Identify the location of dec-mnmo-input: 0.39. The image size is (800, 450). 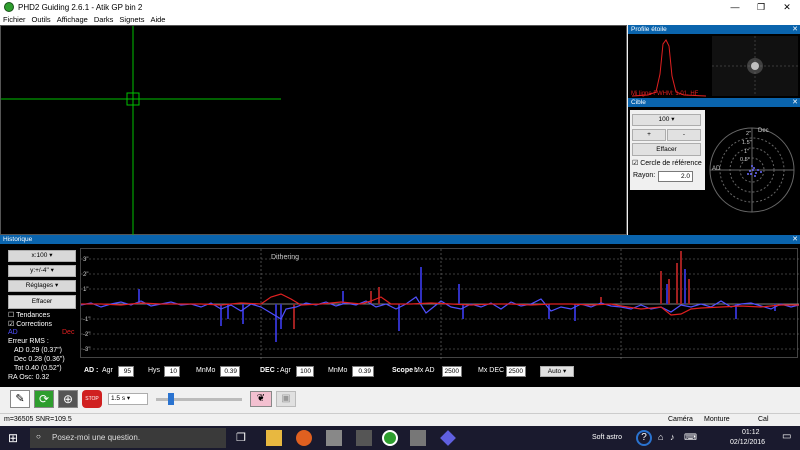
(363, 371).